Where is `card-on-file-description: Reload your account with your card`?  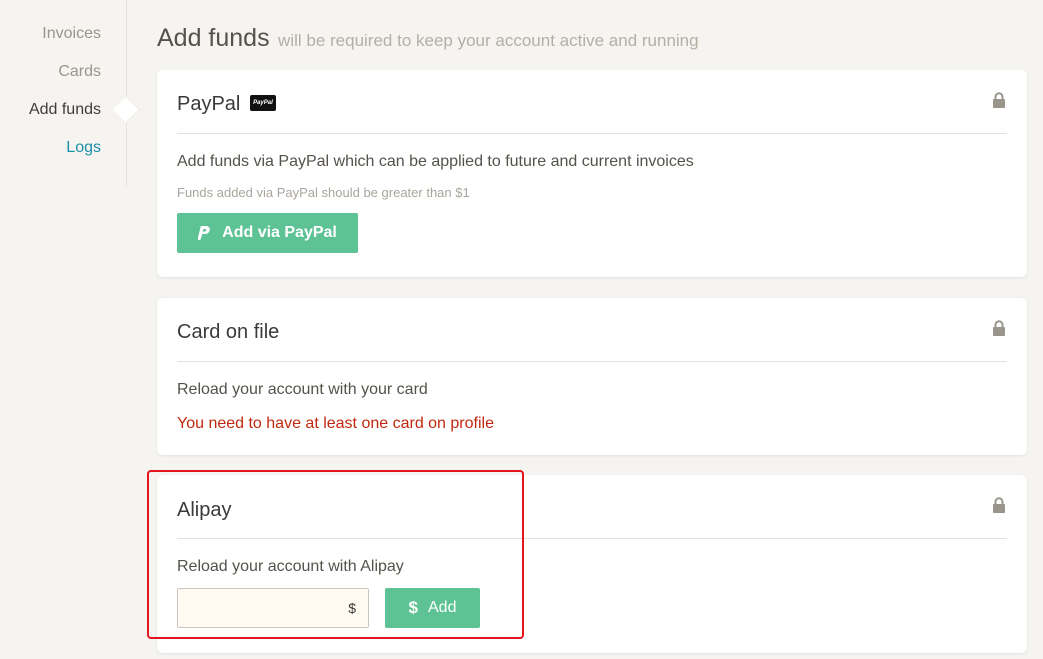
card-on-file-description: Reload your account with your card is located at coordinates (302, 389).